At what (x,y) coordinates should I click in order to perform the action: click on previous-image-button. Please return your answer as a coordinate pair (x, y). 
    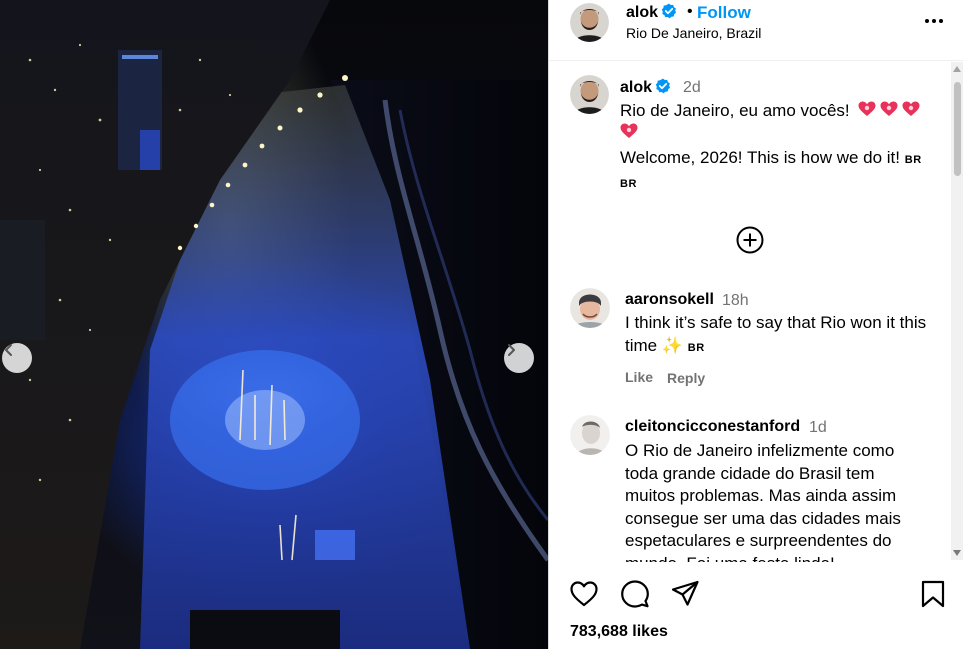
    Looking at the image, I should click on (17, 358).